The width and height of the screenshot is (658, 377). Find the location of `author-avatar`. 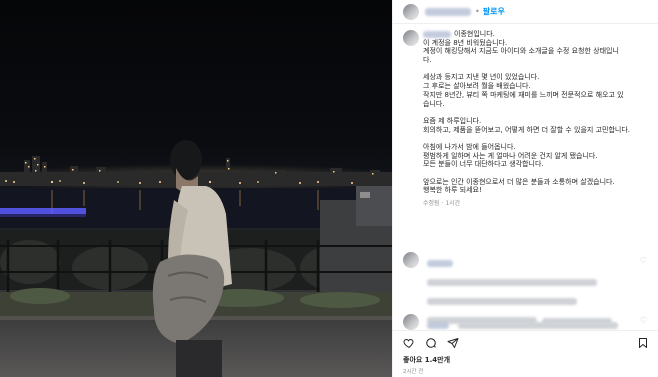

author-avatar is located at coordinates (411, 11).